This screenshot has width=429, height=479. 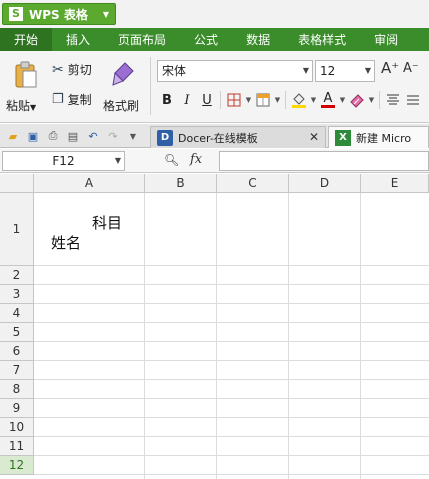 I want to click on menu-bar: 开始 插入 页面布局 公式 数据 表格样式 审阅, so click(x=214, y=39).